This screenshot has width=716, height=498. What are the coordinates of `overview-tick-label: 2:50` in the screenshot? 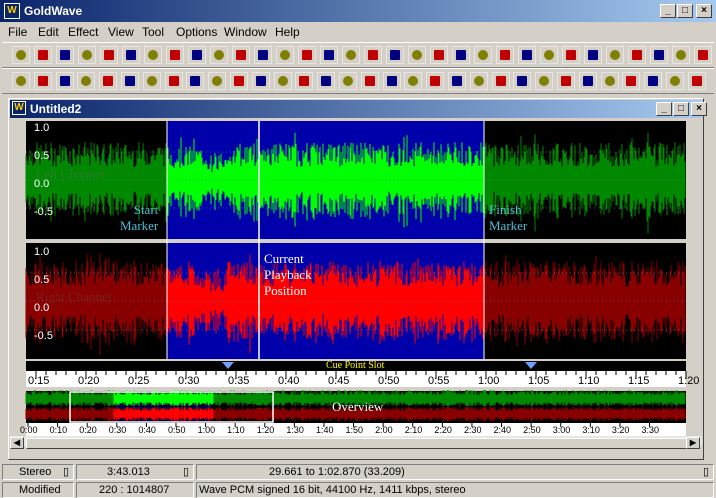 It's located at (532, 430).